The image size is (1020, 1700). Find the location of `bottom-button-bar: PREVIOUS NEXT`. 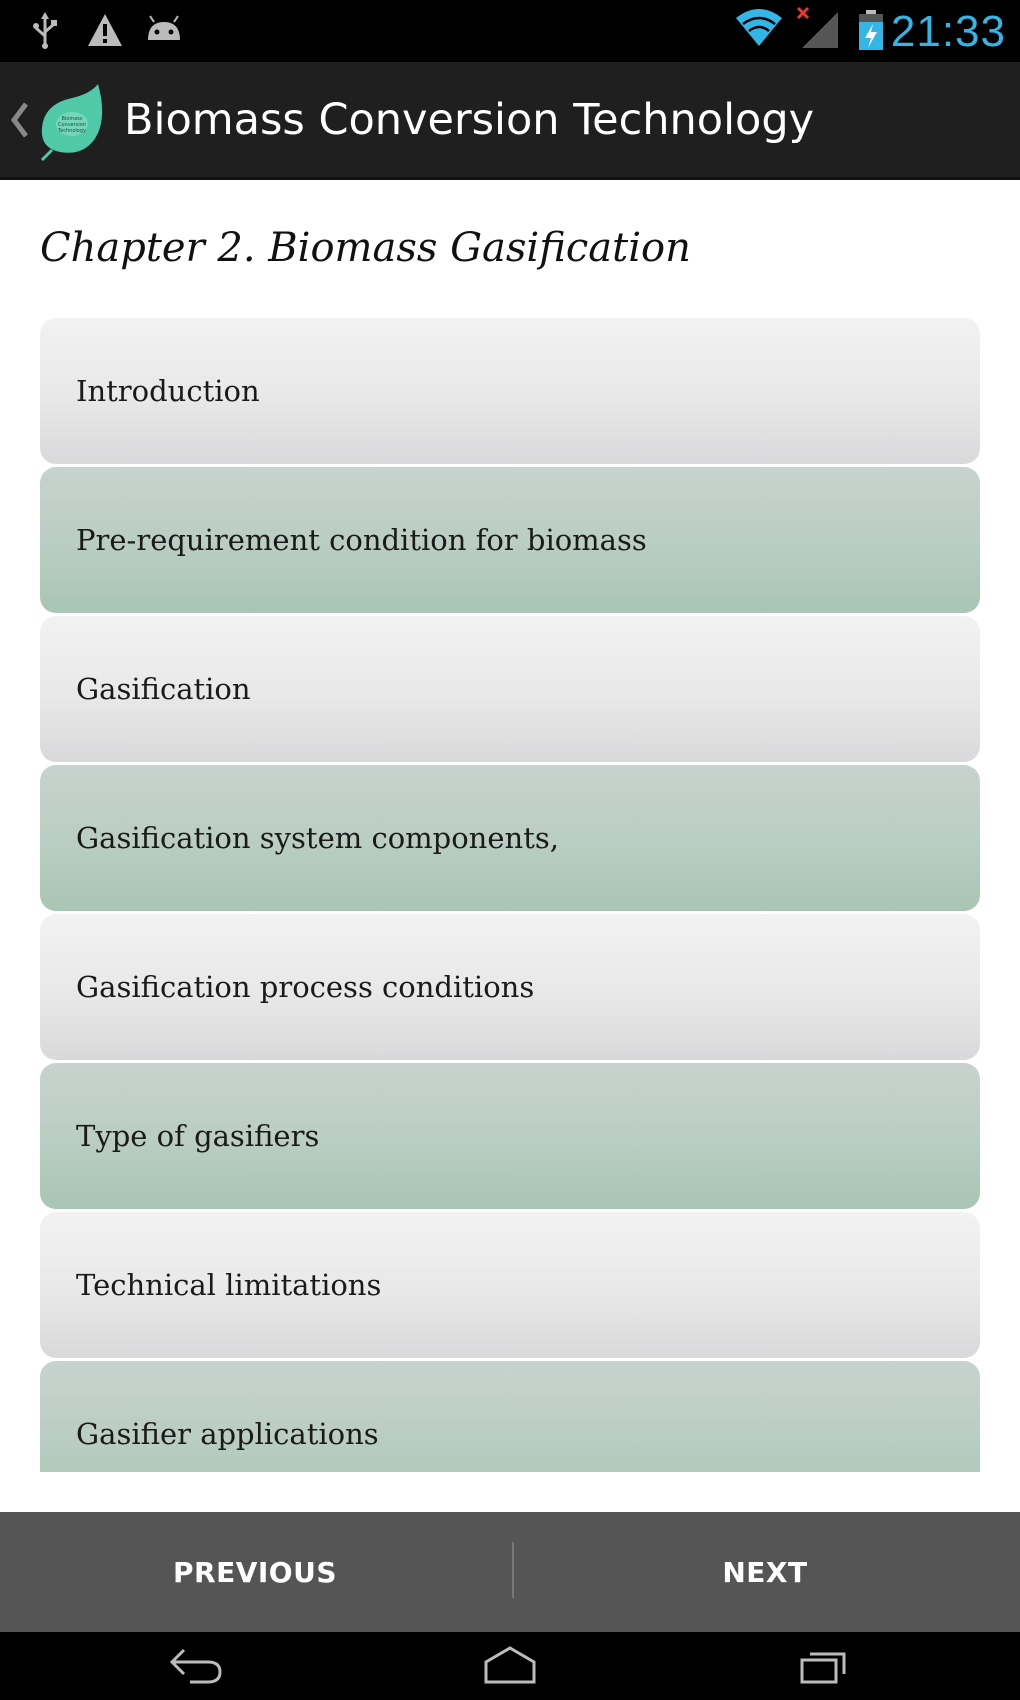

bottom-button-bar: PREVIOUS NEXT is located at coordinates (510, 1572).